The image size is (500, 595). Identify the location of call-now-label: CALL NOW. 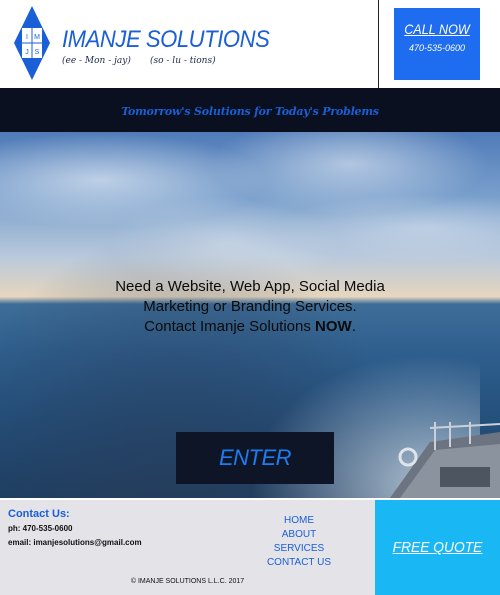
(437, 29).